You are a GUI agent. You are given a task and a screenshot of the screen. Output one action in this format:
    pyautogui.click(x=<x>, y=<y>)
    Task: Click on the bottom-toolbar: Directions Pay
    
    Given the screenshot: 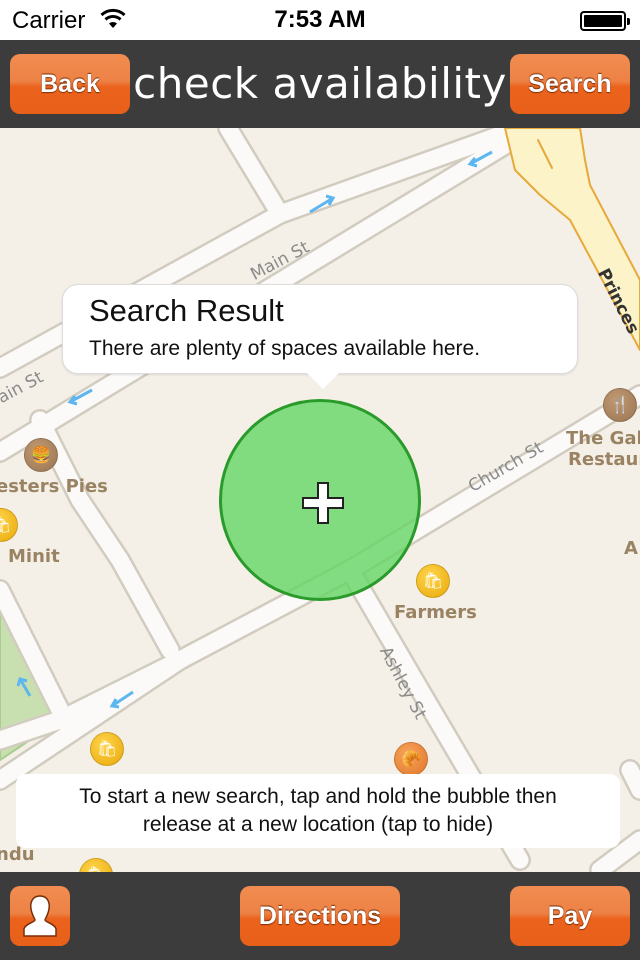 What is the action you would take?
    pyautogui.click(x=320, y=916)
    